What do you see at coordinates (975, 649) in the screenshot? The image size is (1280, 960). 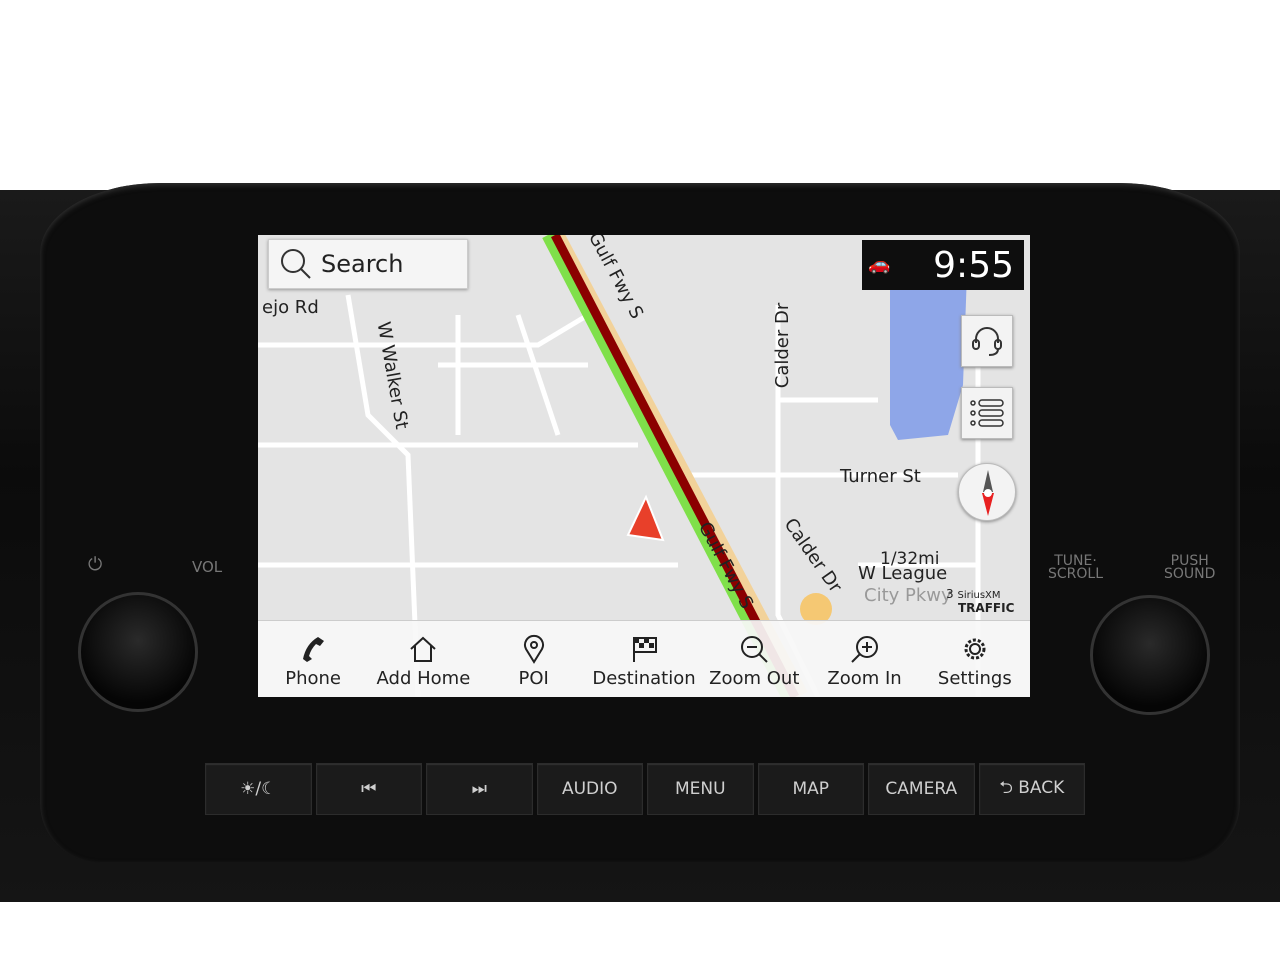 I see `gear-icon` at bounding box center [975, 649].